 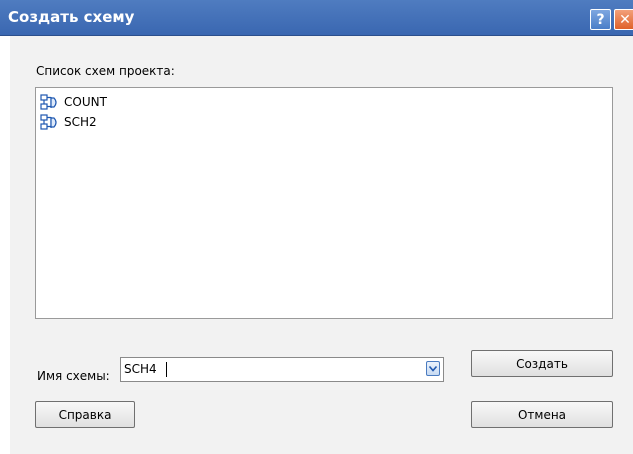 I want to click on help-title-button: ?, so click(x=600, y=19).